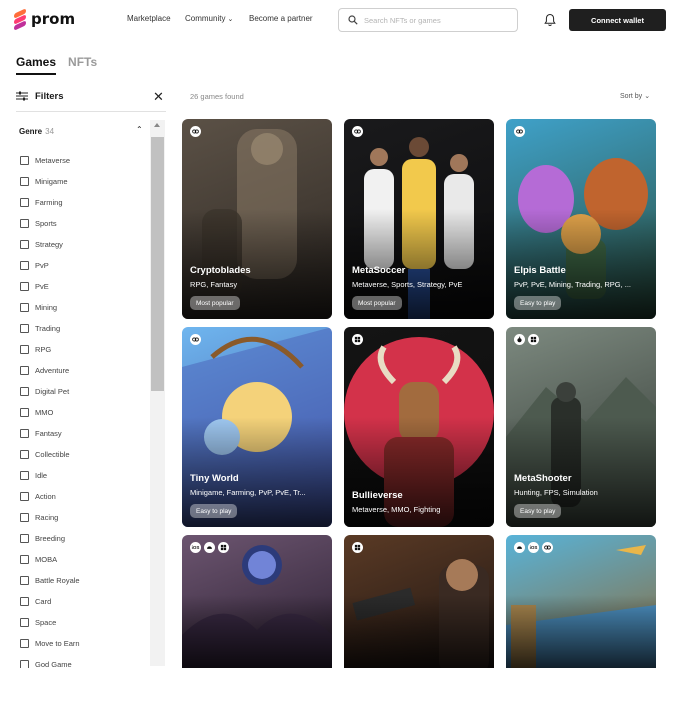 Image resolution: width=685 pixels, height=718 pixels. I want to click on tab-nfts: NFTs, so click(82, 65).